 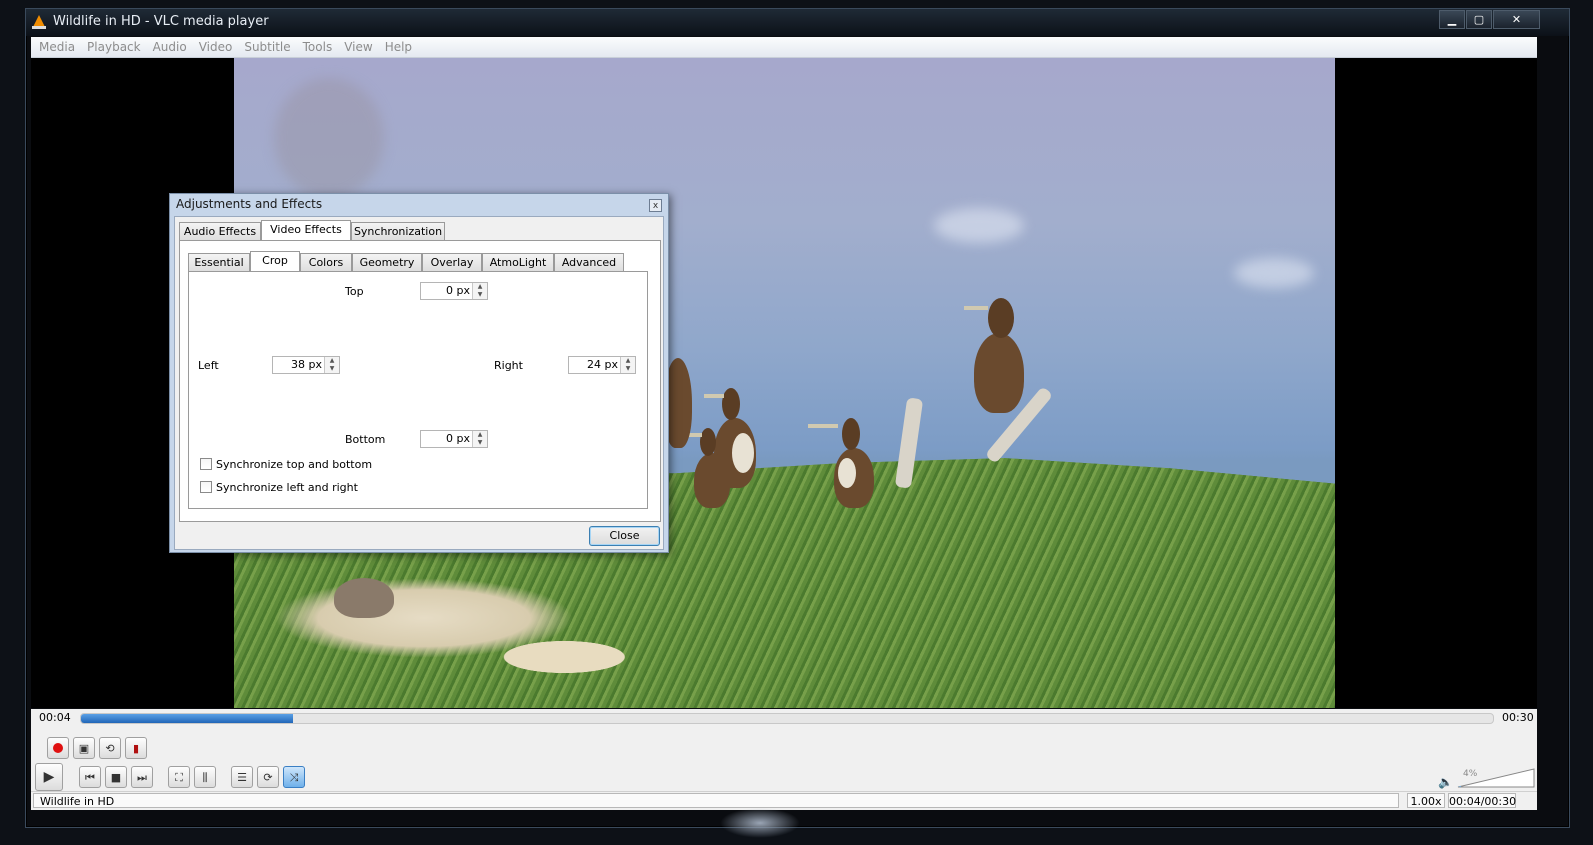 I want to click on crop-left-value: 38 px, so click(x=306, y=364).